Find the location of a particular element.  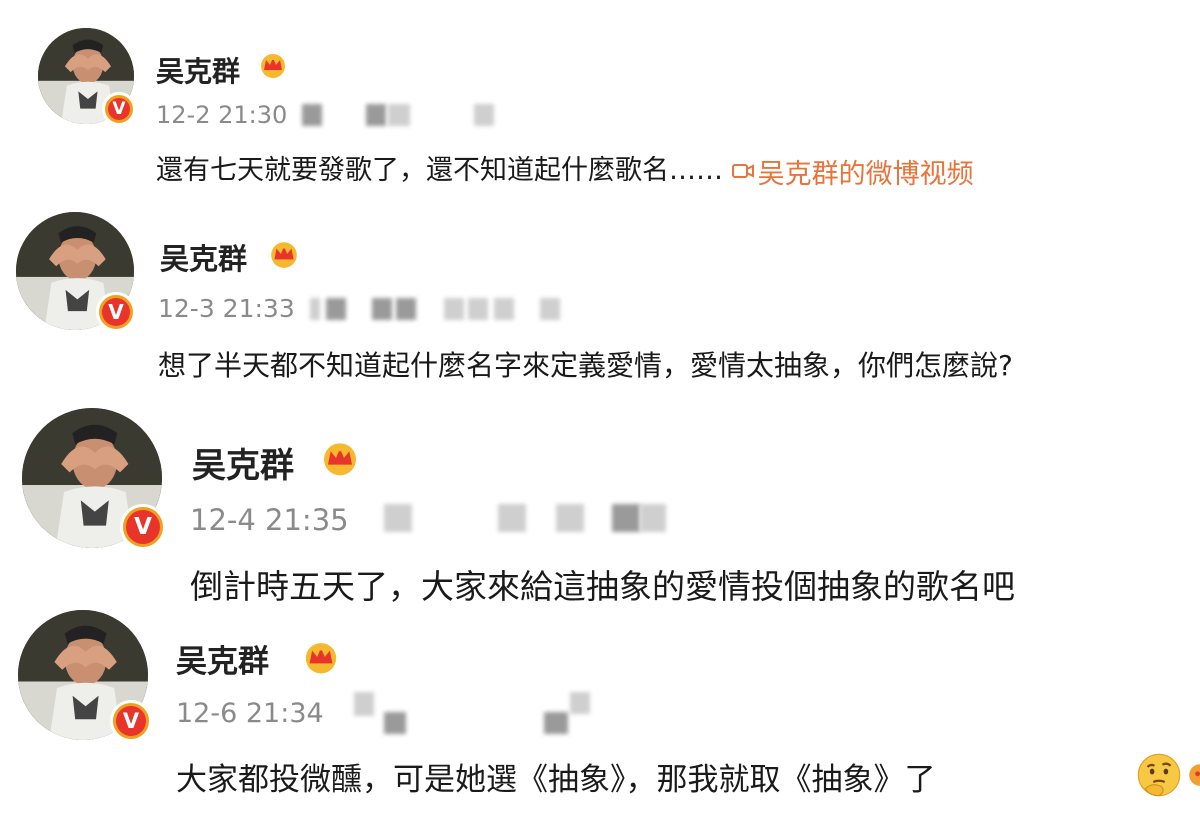

post-timestamp: 12-4 21:35 is located at coordinates (269, 520).